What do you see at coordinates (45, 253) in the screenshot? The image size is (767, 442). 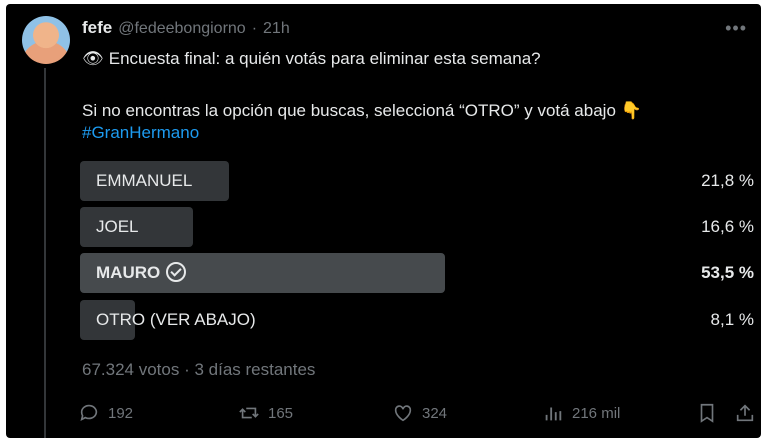 I see `thread-line` at bounding box center [45, 253].